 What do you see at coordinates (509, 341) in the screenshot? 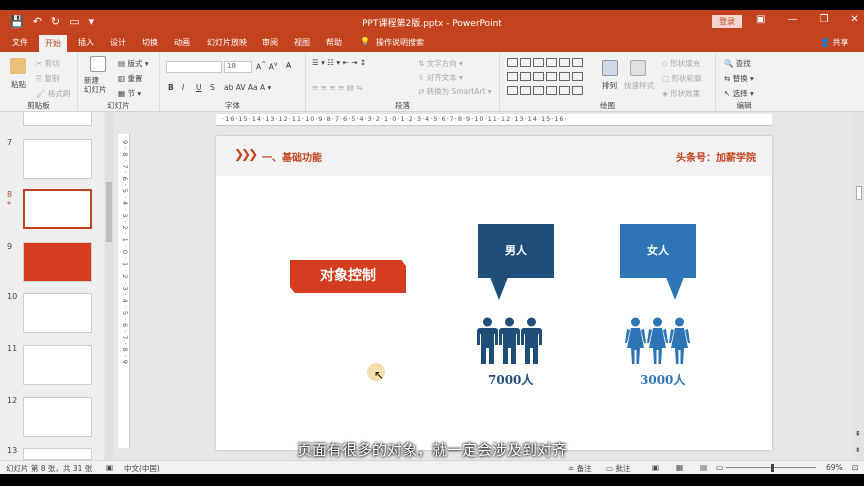
I see `male-people-icons` at bounding box center [509, 341].